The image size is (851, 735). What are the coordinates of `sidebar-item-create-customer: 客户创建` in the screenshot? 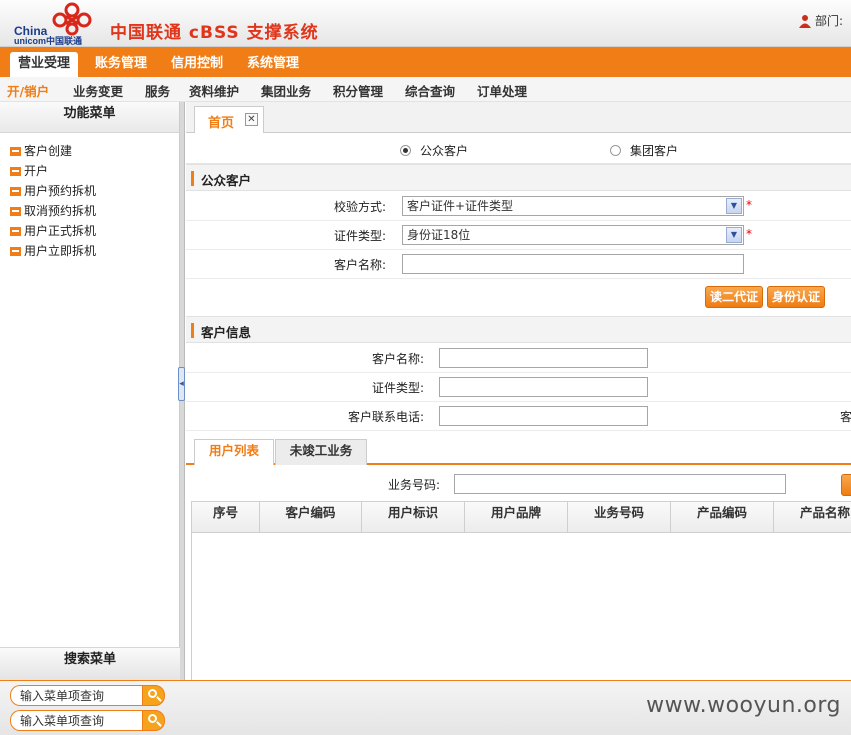 It's located at (89, 151).